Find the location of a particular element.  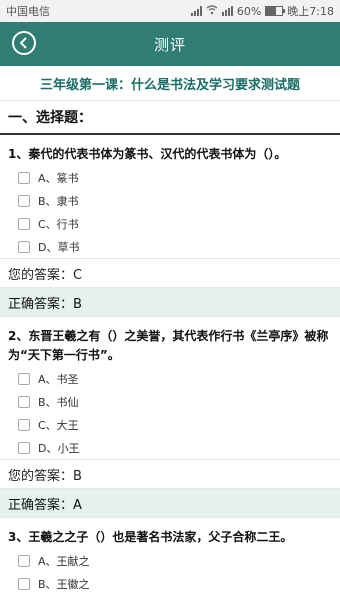

question-text: 3、王羲之之子（）也是著名书法家，父子合称二王。 is located at coordinates (150, 537).